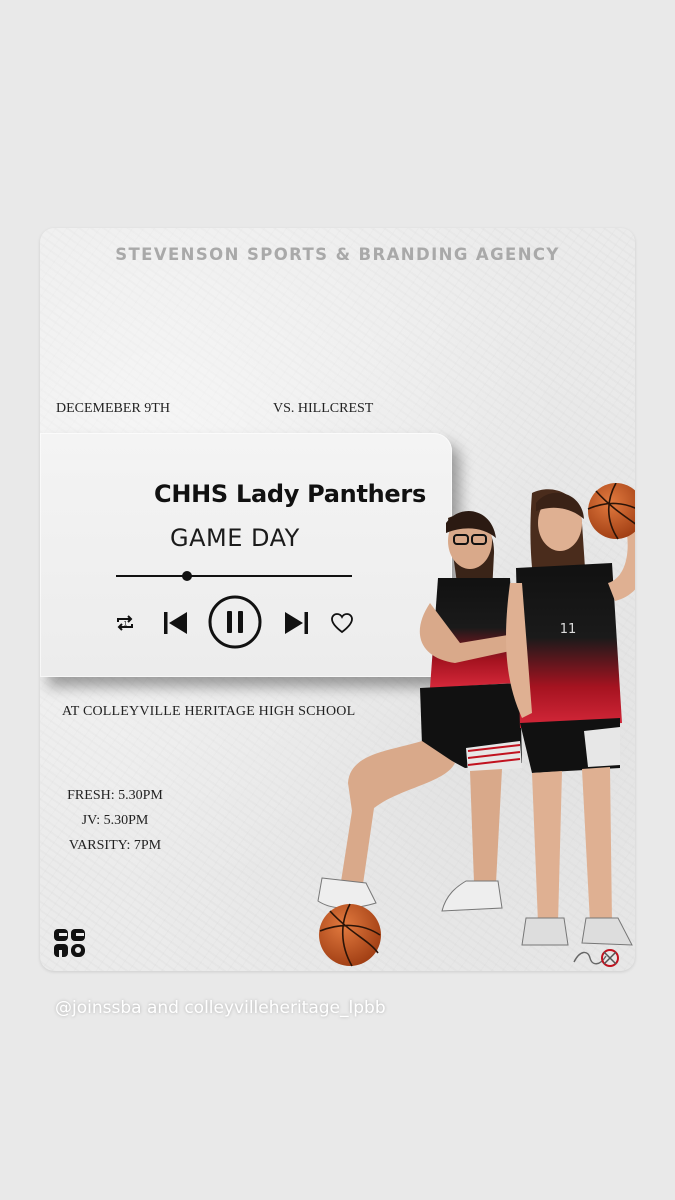  I want to click on pause-icon, so click(235, 622).